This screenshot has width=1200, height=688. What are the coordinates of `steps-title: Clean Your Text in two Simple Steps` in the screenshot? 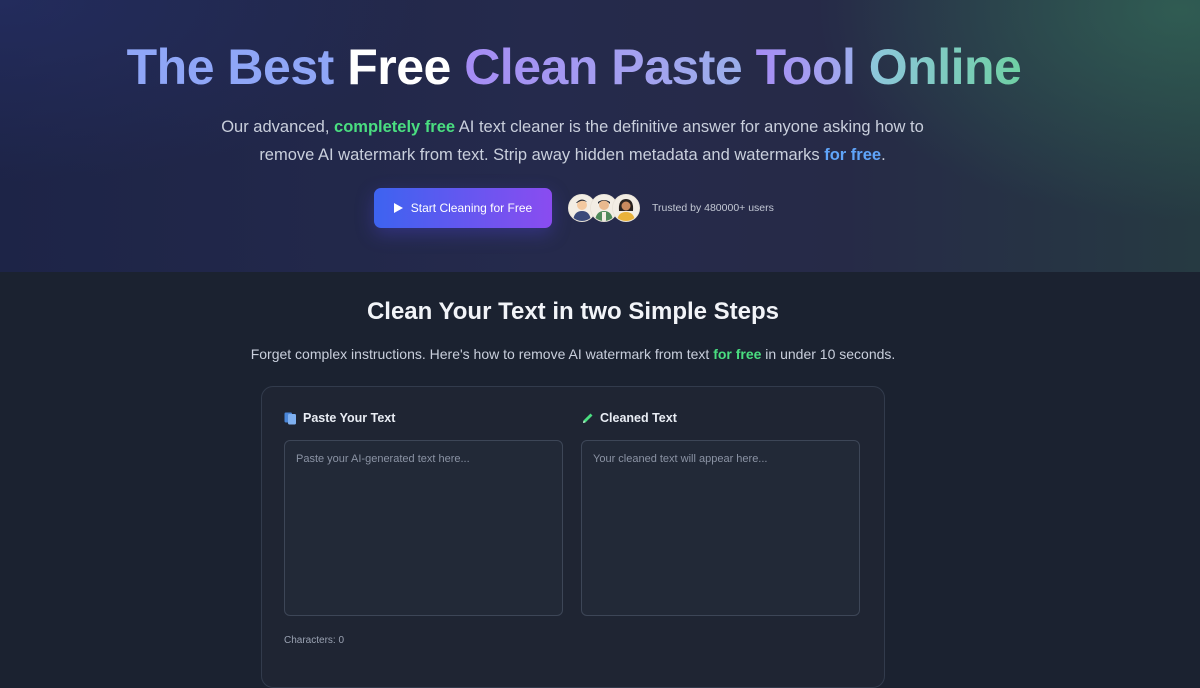 It's located at (573, 311).